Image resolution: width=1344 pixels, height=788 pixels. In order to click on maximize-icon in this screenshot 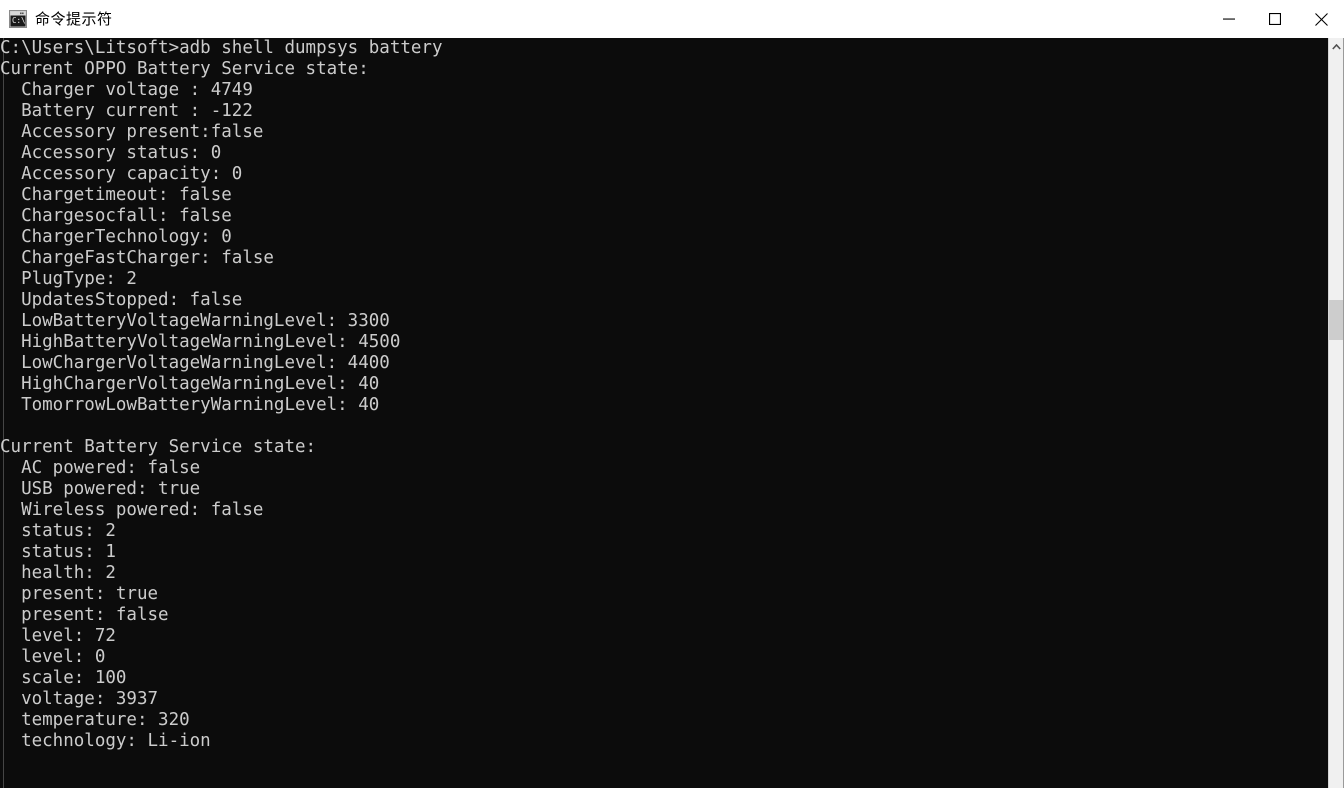, I will do `click(1275, 19)`.